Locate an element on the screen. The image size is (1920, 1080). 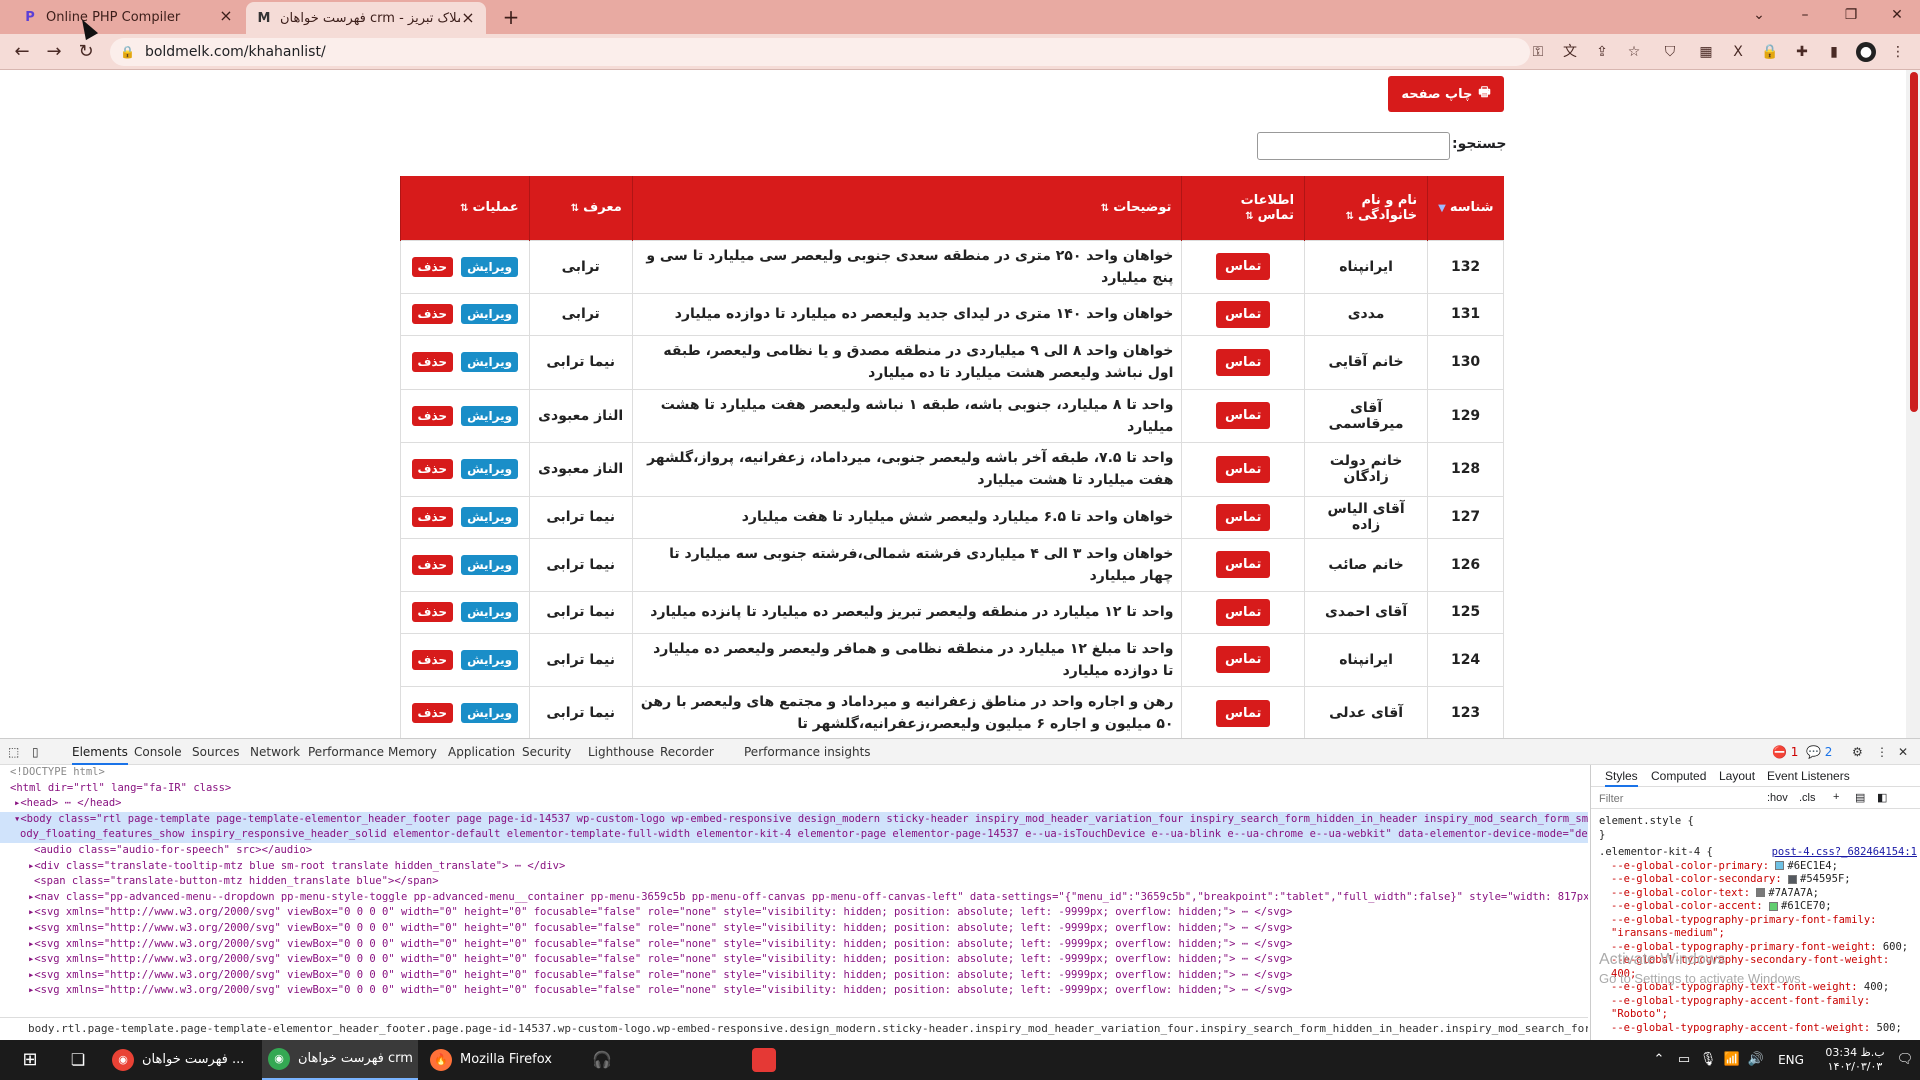
computed-tab: Computed is located at coordinates (1678, 776).